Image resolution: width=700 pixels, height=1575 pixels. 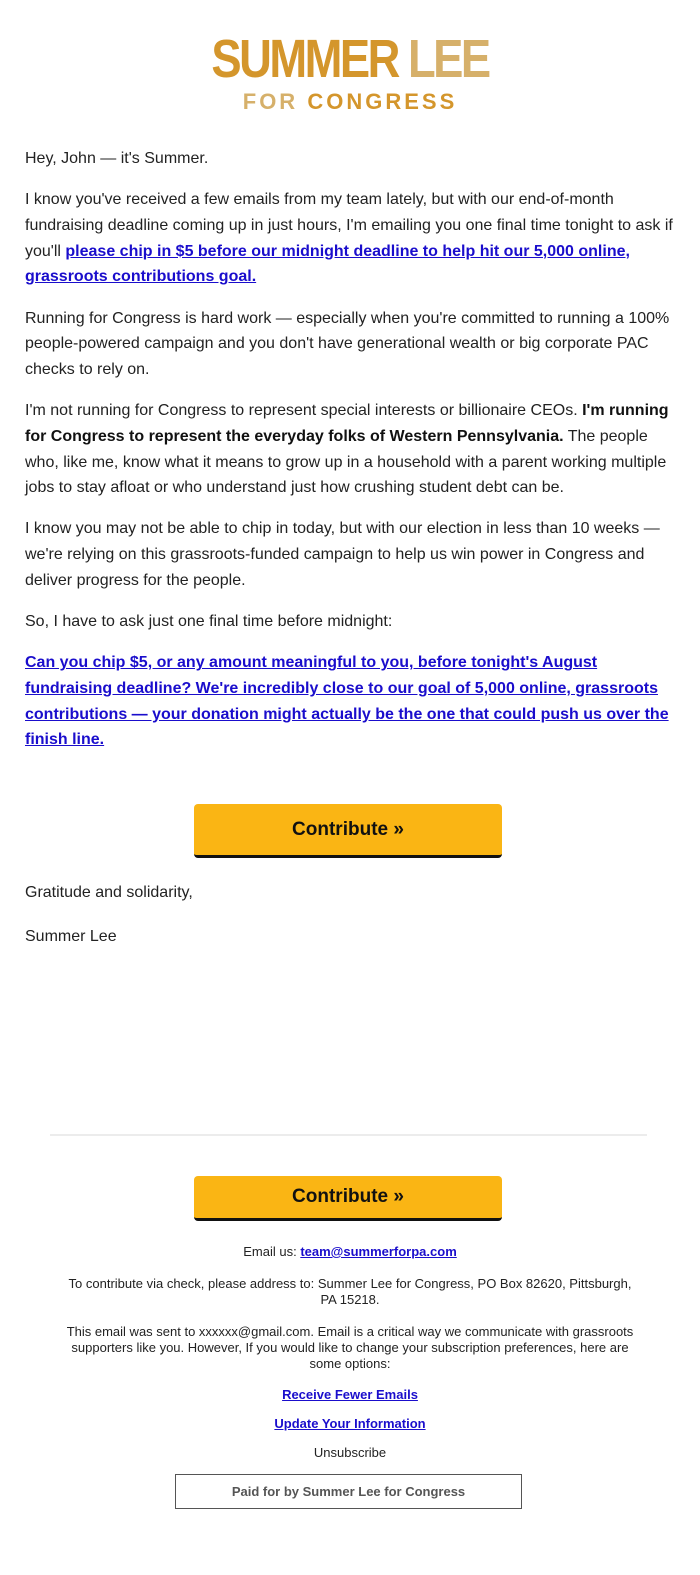 What do you see at coordinates (305, 59) in the screenshot?
I see `logo-first-name: SUMMER` at bounding box center [305, 59].